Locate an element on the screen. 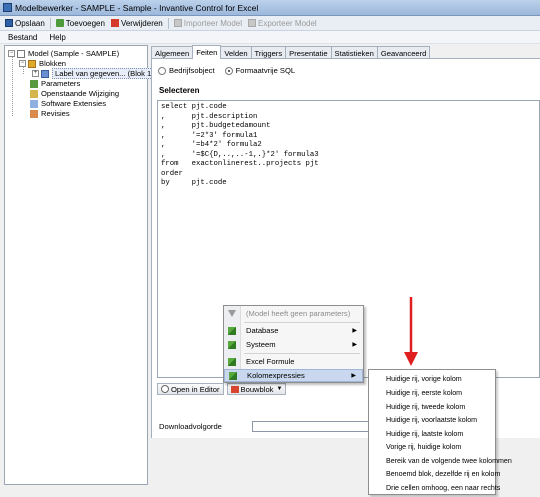 This screenshot has height=497, width=540. editor-actions: Open in Editor Bouwblok ▼ is located at coordinates (223, 389).